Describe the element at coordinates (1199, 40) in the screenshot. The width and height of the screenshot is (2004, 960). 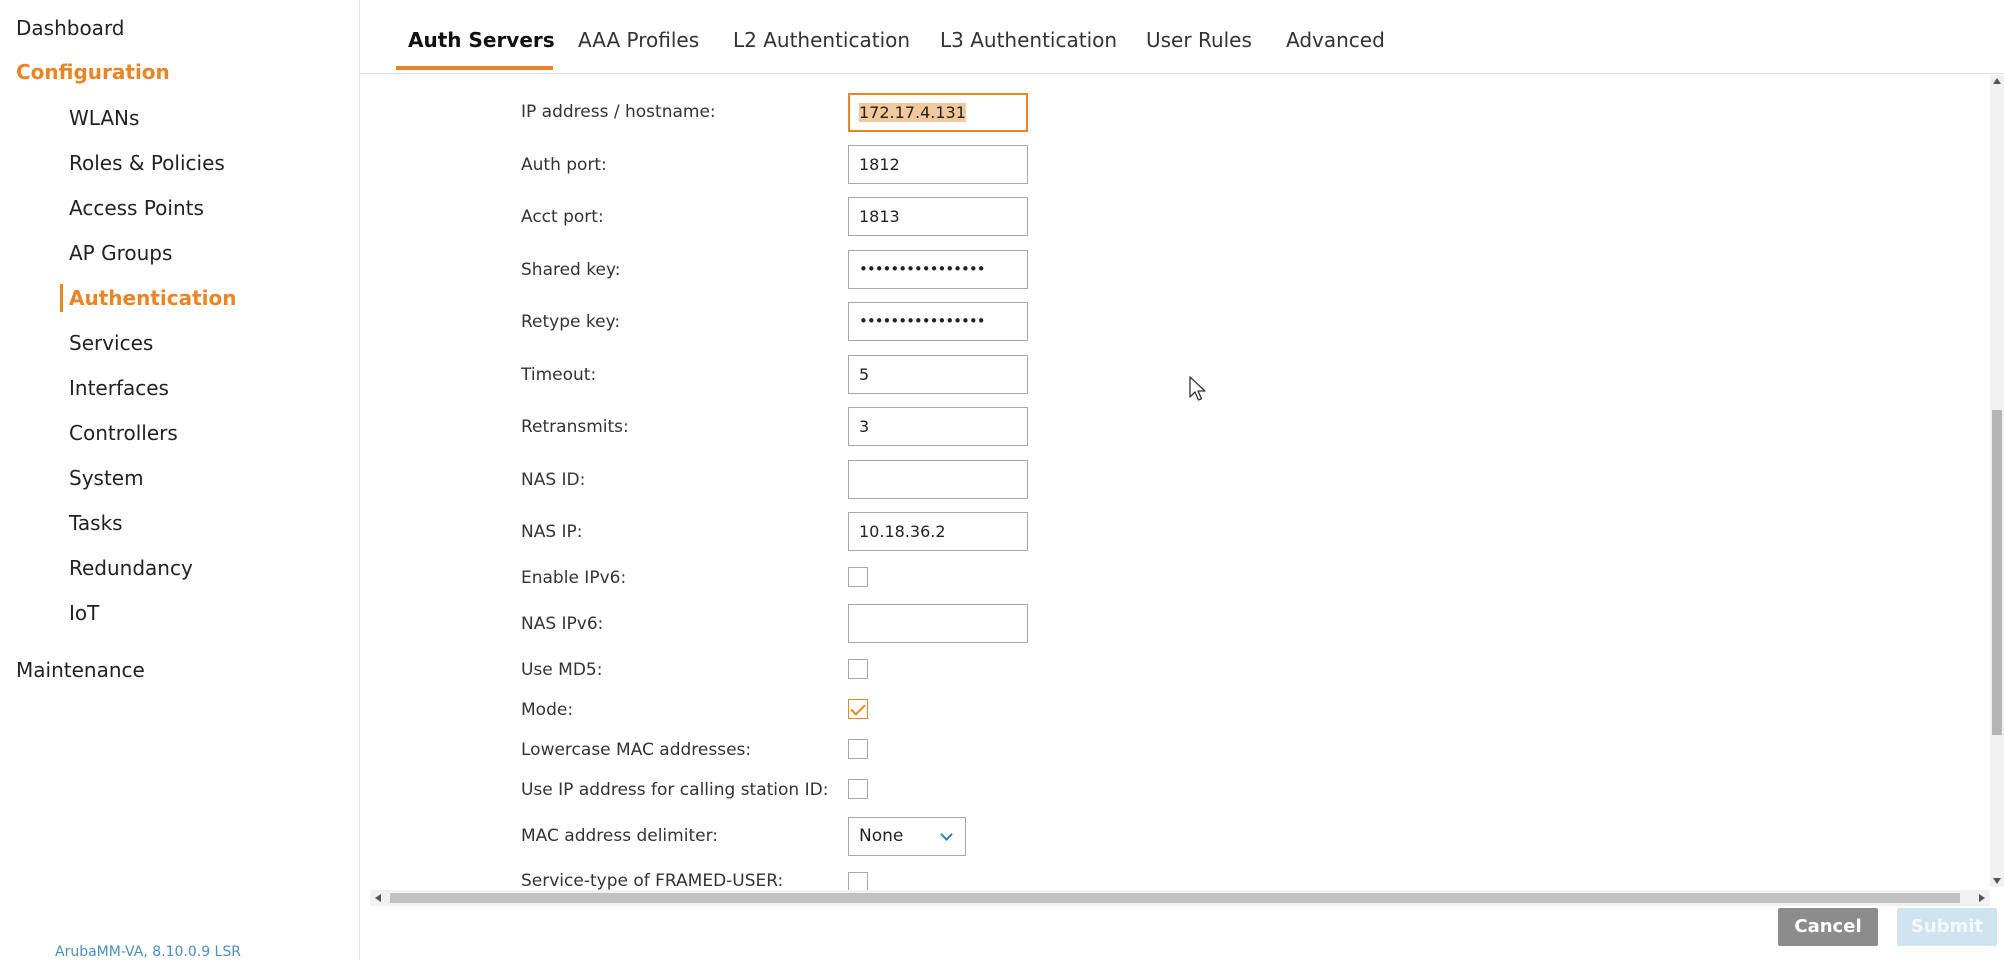
I see `tab-user-rules: User Rules` at that location.